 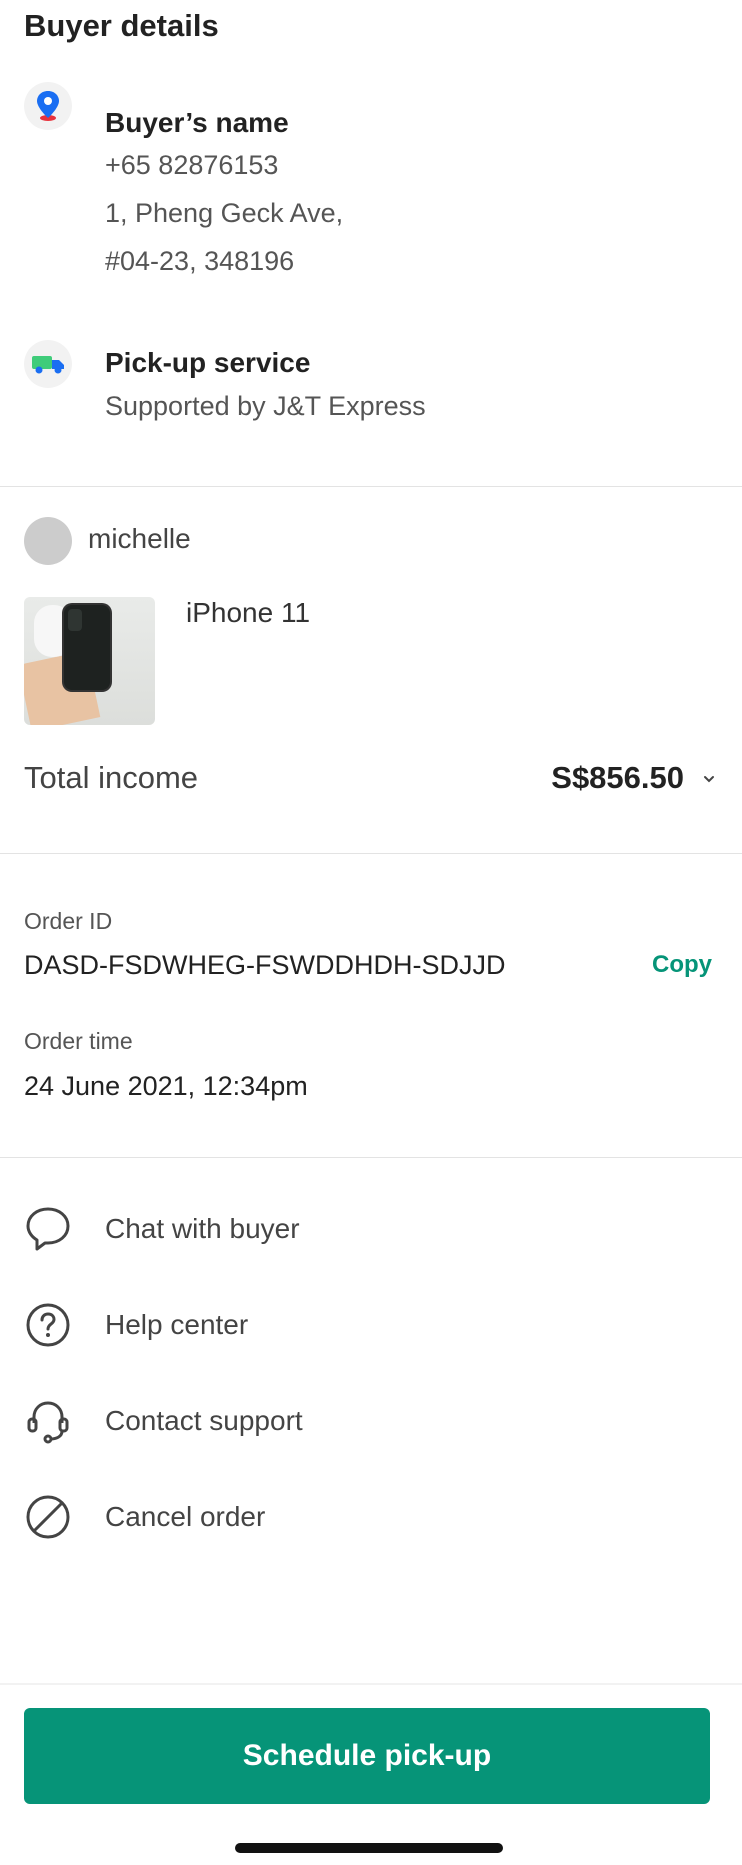 What do you see at coordinates (68, 921) in the screenshot?
I see `order-id-label: Order ID` at bounding box center [68, 921].